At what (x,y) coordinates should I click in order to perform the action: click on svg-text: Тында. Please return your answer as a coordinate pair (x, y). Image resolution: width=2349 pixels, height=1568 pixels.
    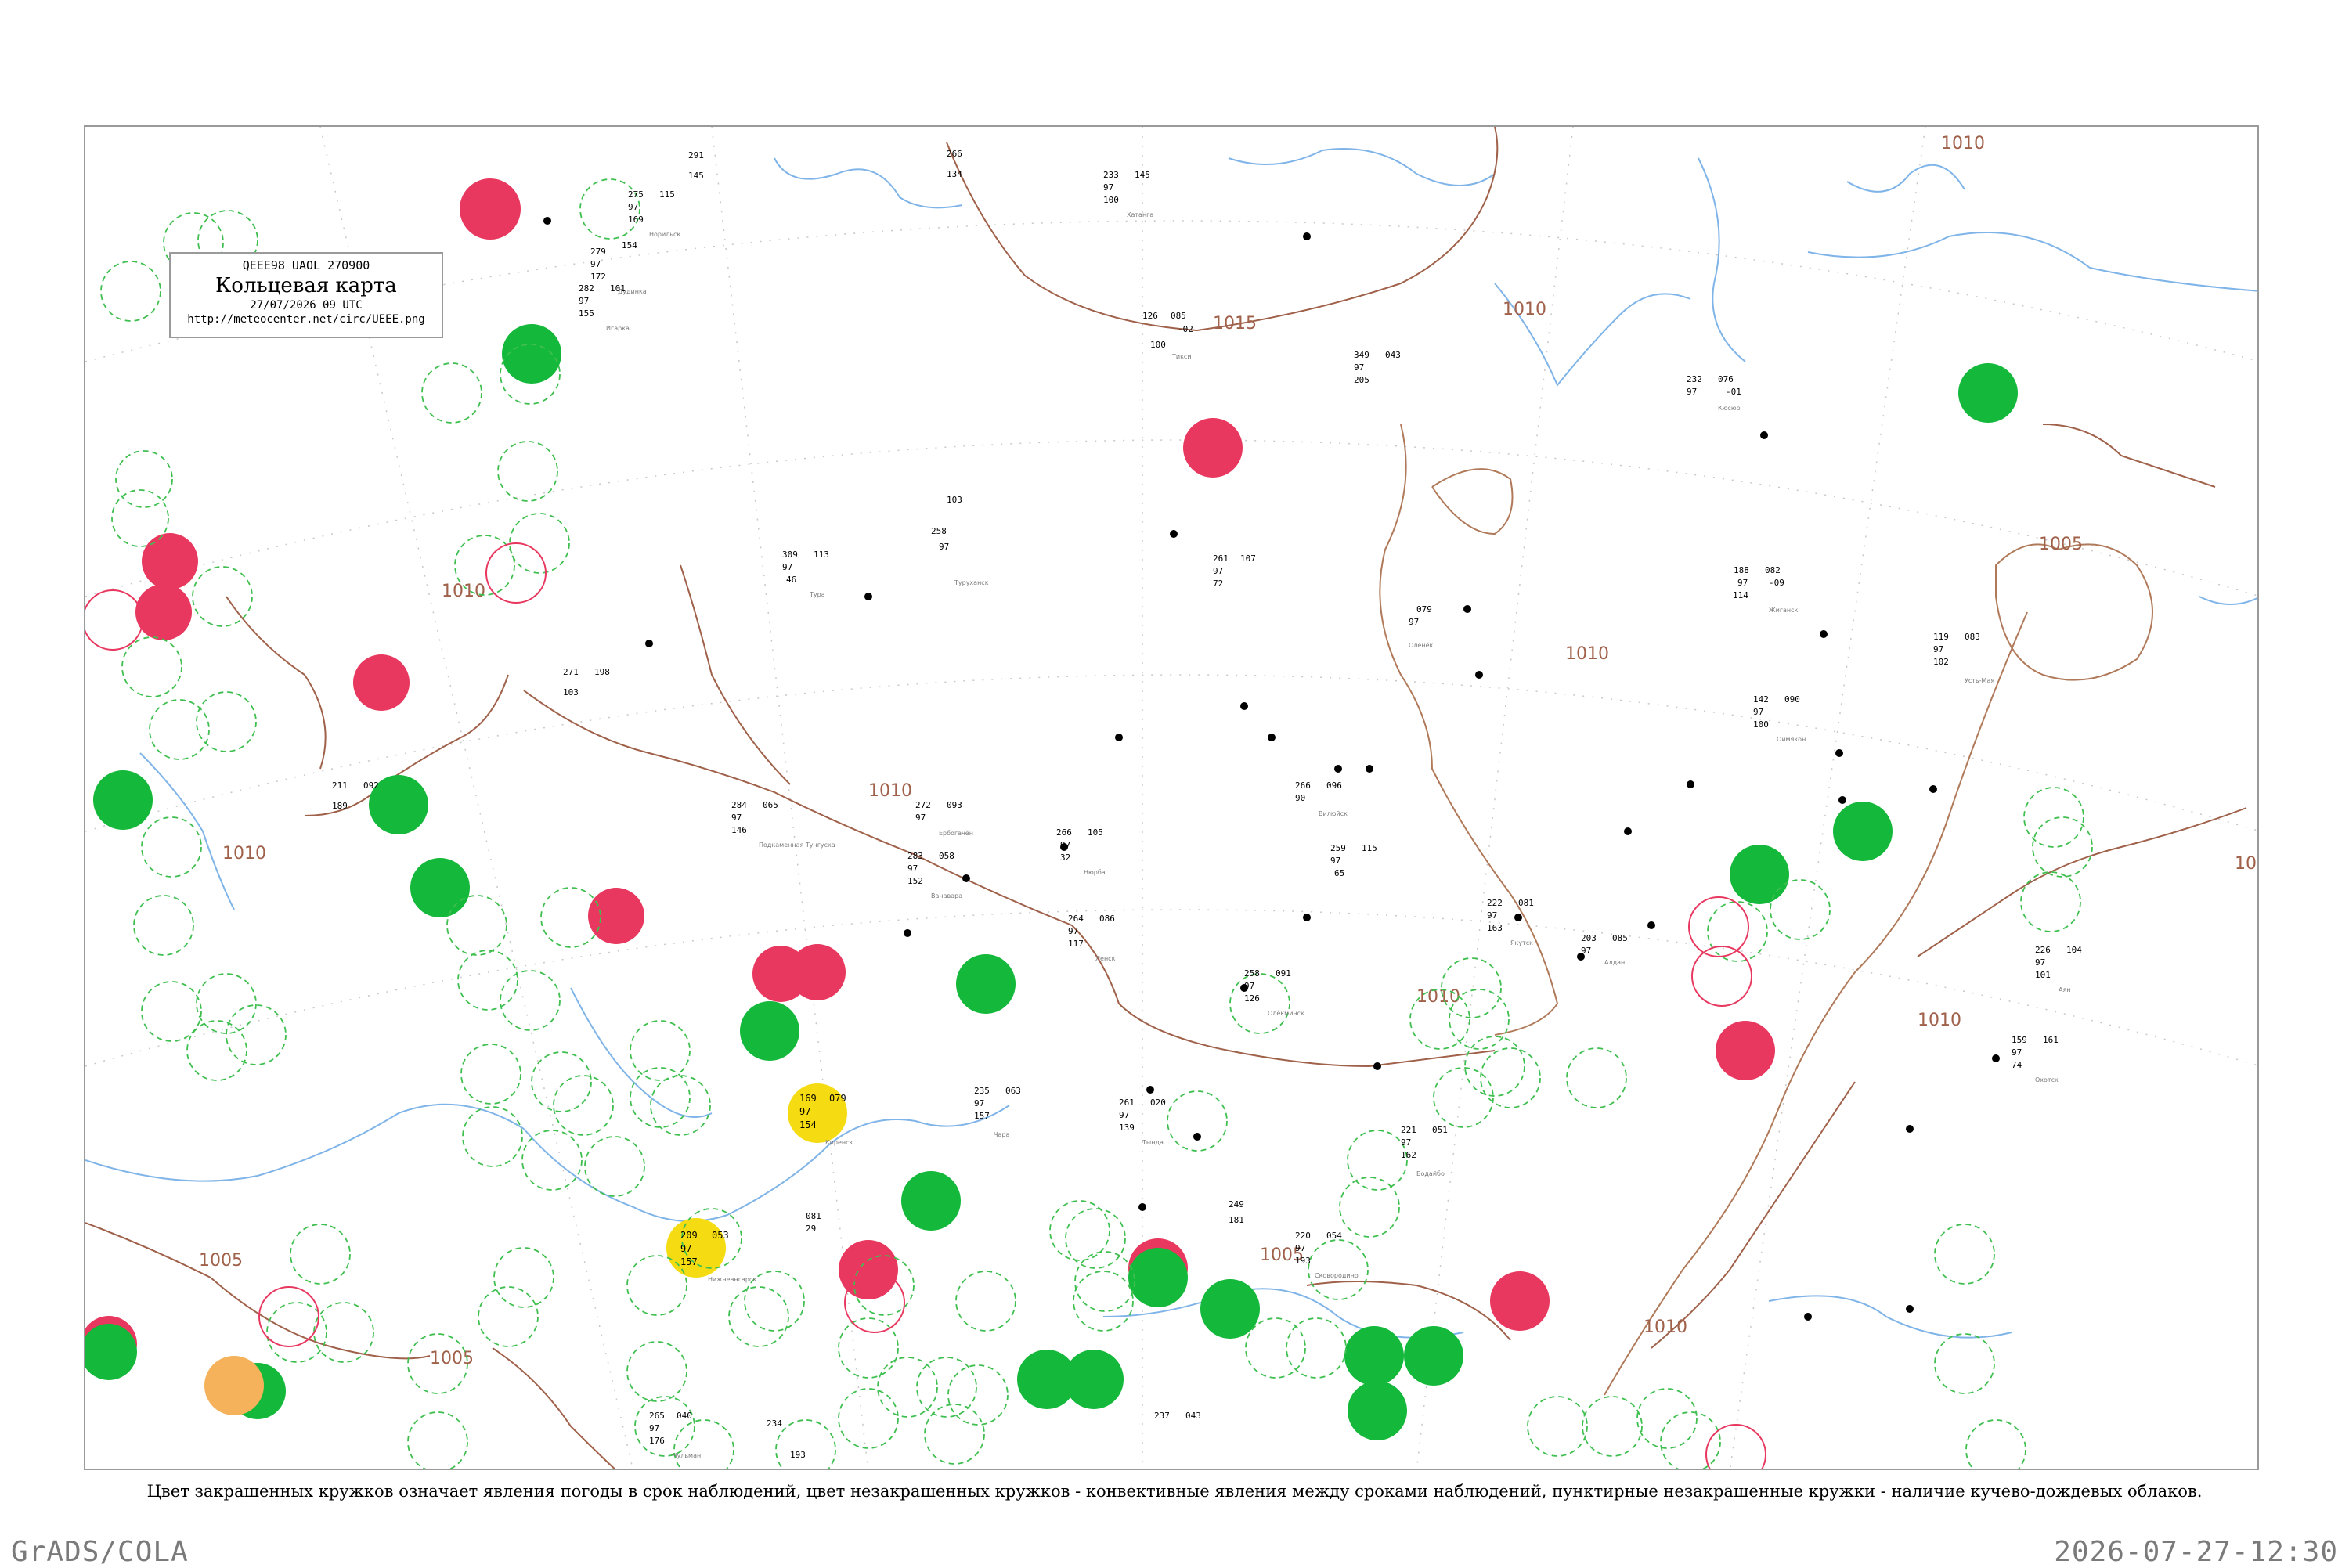
    Looking at the image, I should click on (1153, 1142).